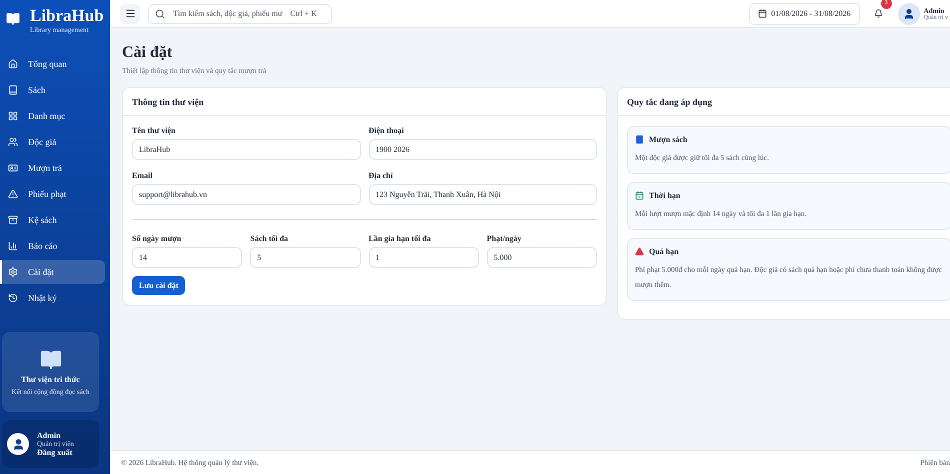 This screenshot has height=474, width=950. Describe the element at coordinates (400, 238) in the screenshot. I see `field-label: Lần gia hạn tối đa` at that location.